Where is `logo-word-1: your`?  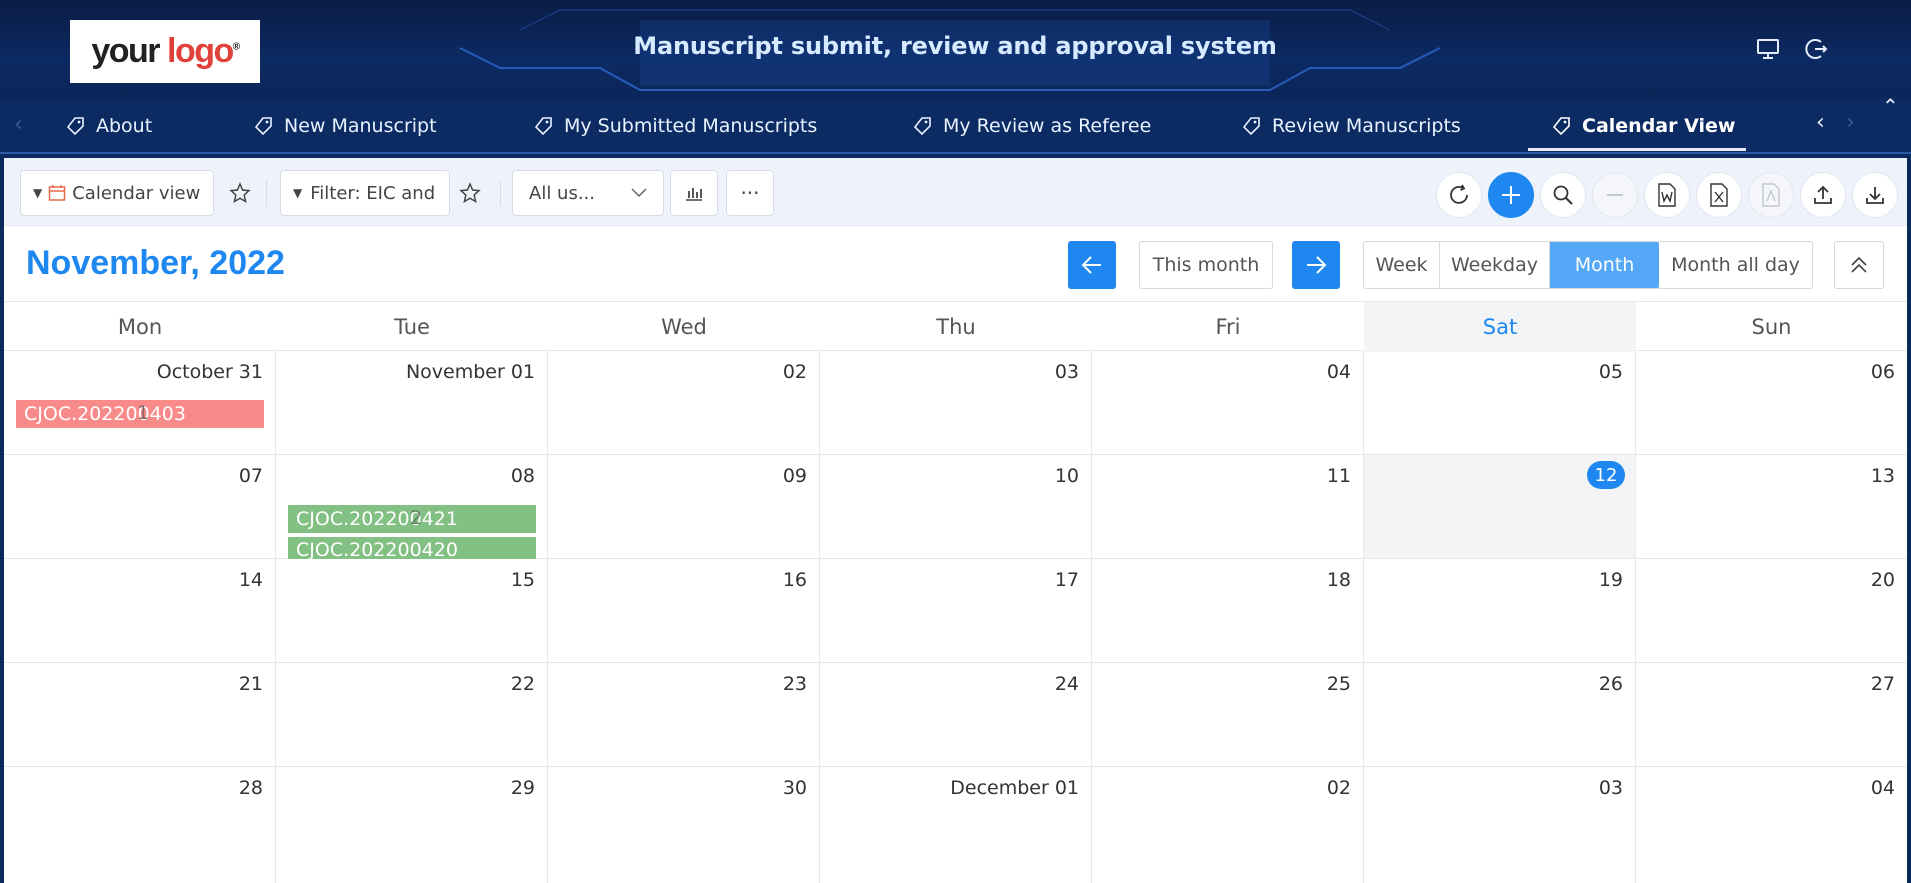 logo-word-1: your is located at coordinates (125, 51).